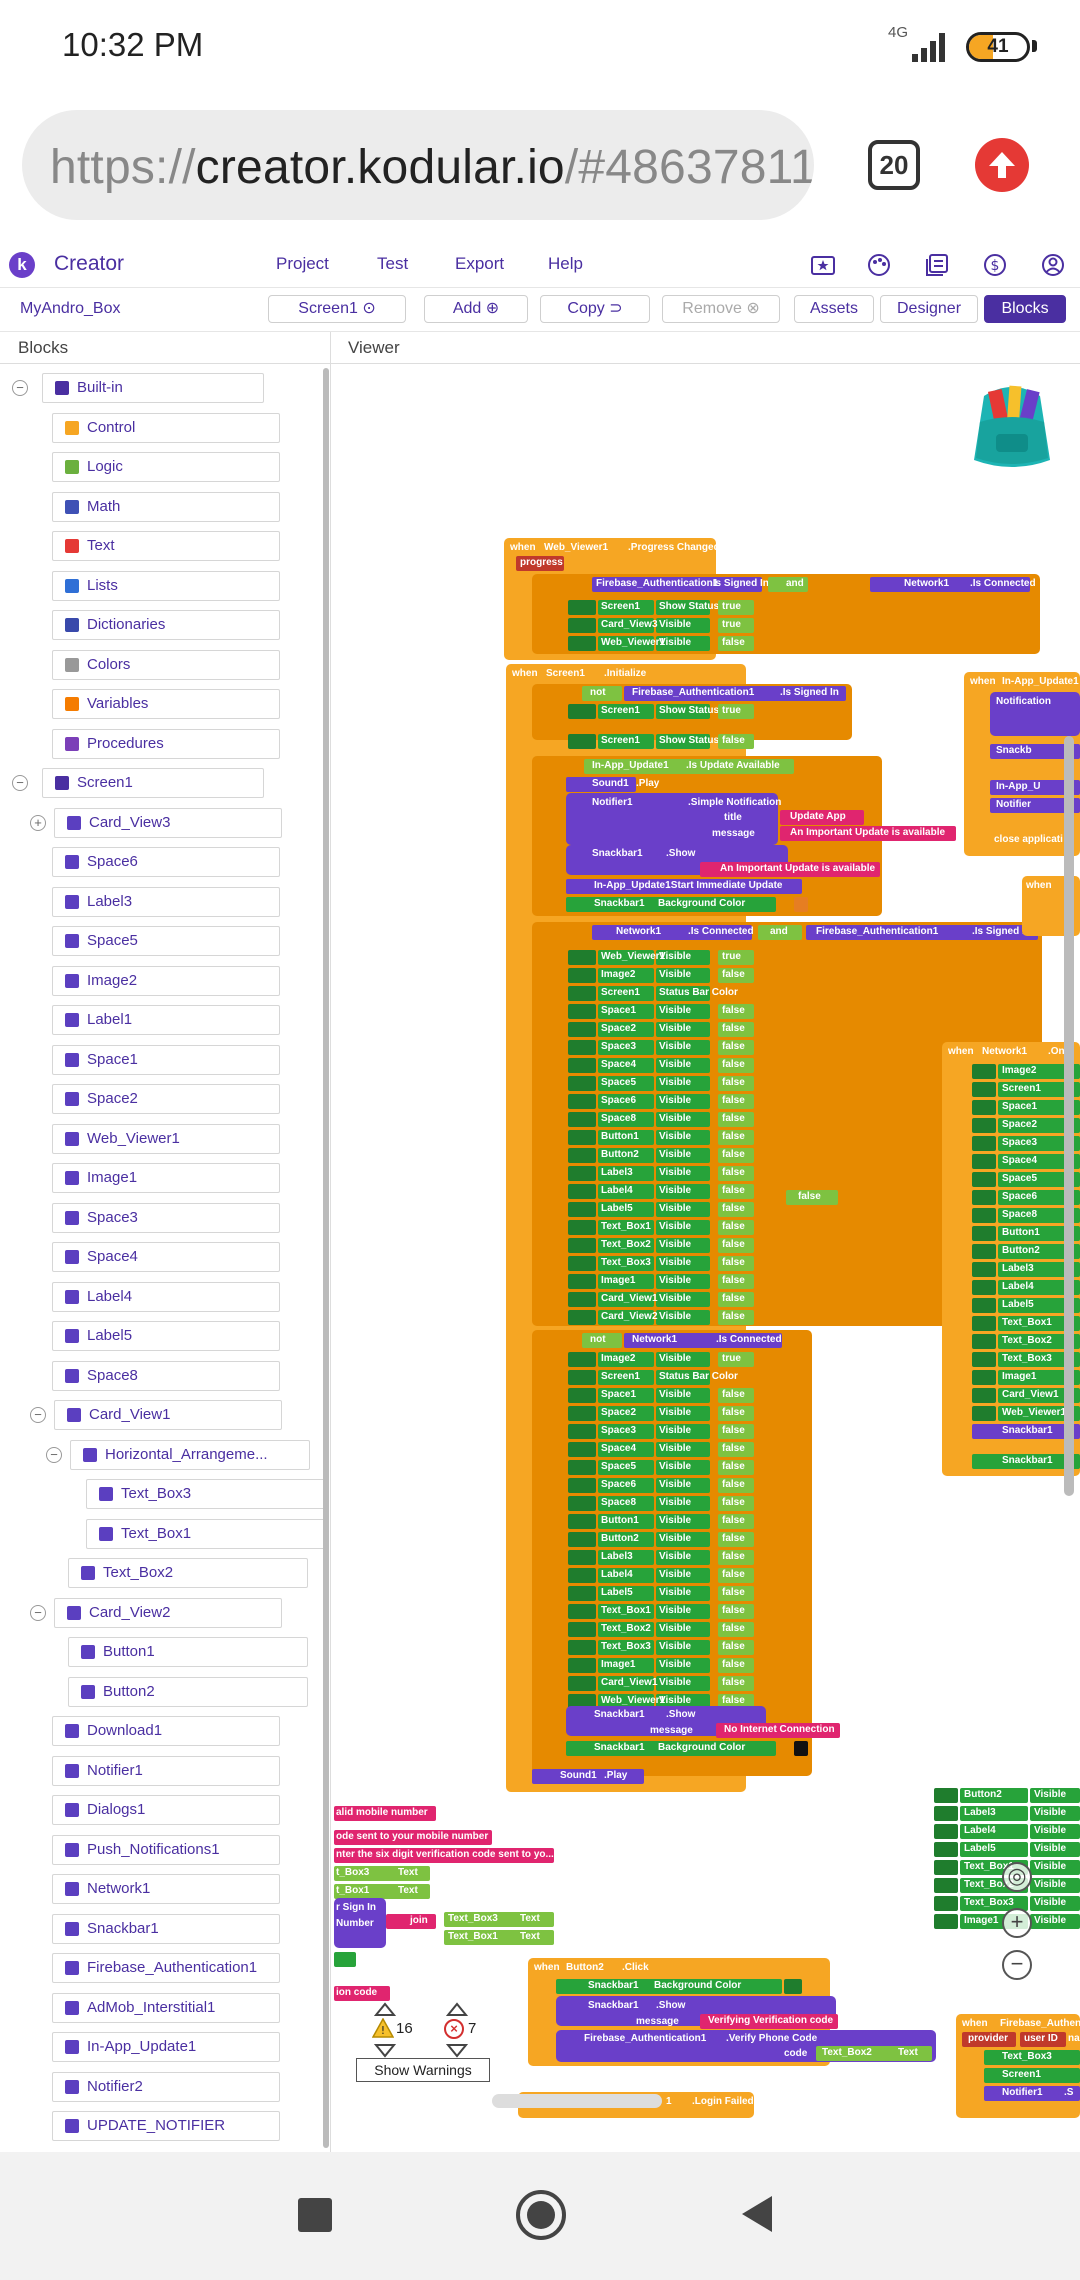 The height and width of the screenshot is (2280, 1080). Describe the element at coordinates (166, 427) in the screenshot. I see `tree-item-builtin-control: Control` at that location.